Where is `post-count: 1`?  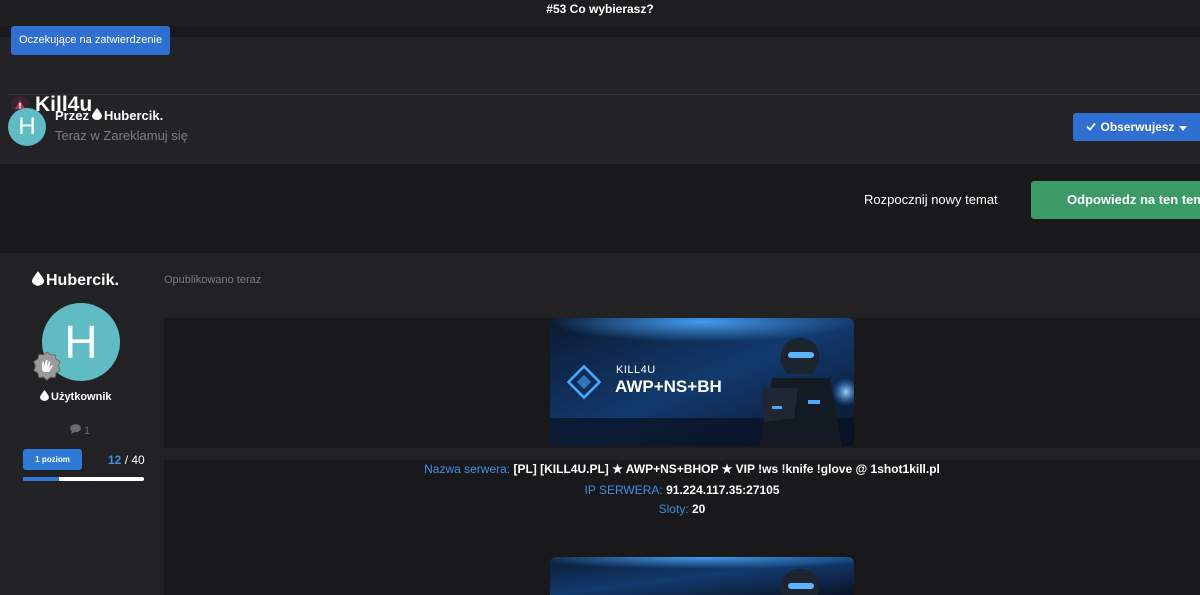
post-count: 1 is located at coordinates (80, 430).